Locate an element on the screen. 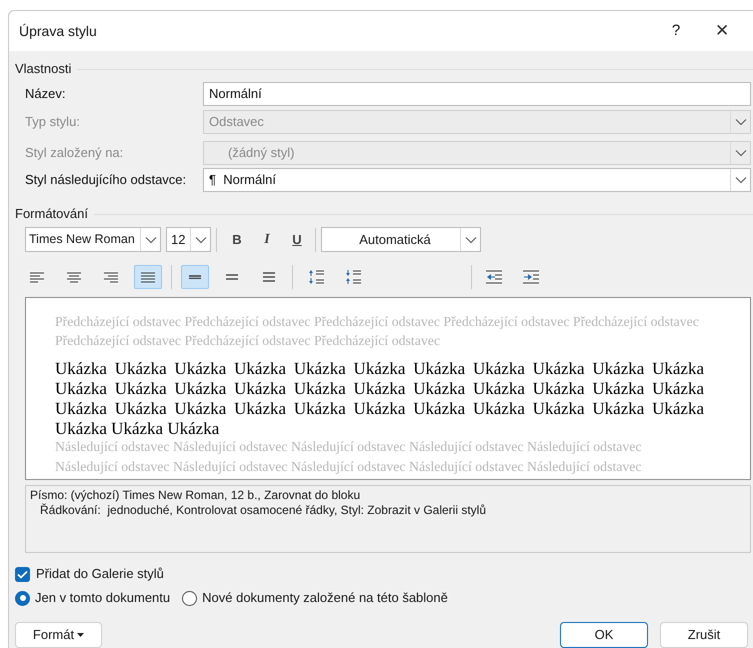  style-description: Písmo: (výchozí) Times New Roman, 12 b., Zarovnat do bloku Řádkování: jednoduché, Kontrolovat osamocené řádky, Styl: Zobrazit v Galerii stylů is located at coordinates (388, 519).